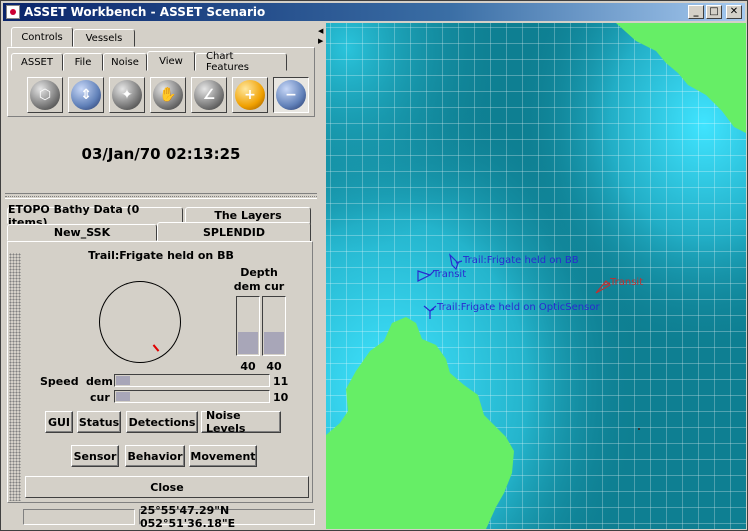  I want to click on fit-to-window-icon: ⇕, so click(86, 95).